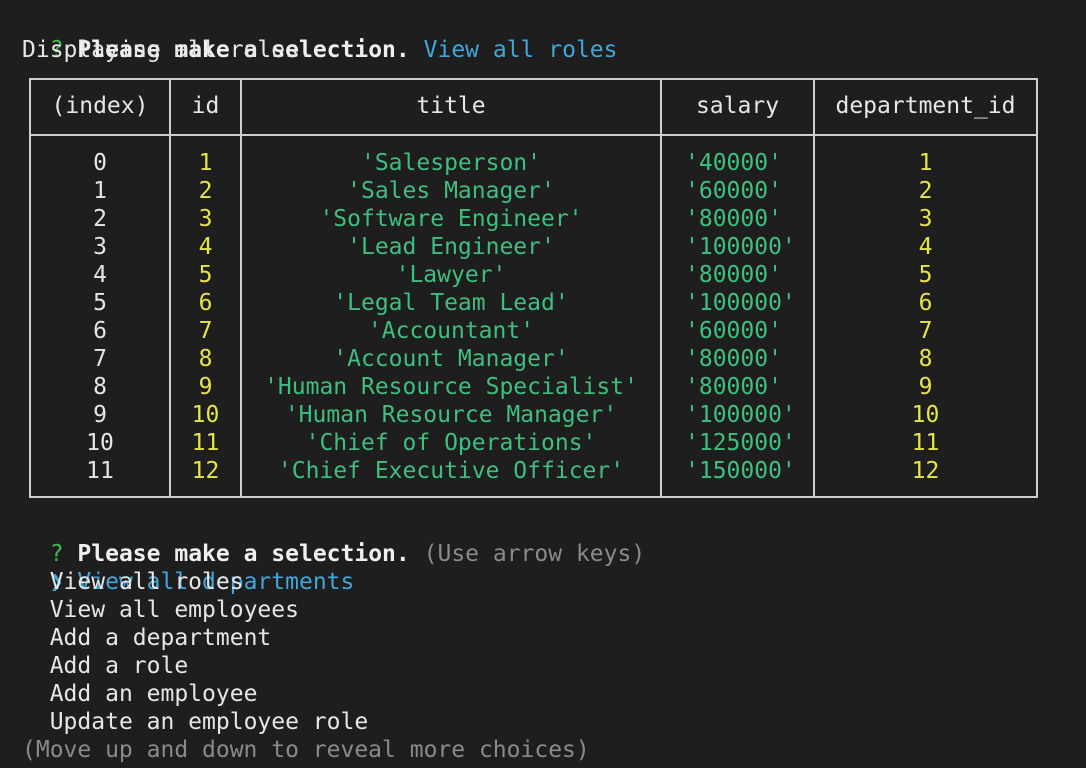 The height and width of the screenshot is (768, 1086). What do you see at coordinates (451, 106) in the screenshot?
I see `header-title: title` at bounding box center [451, 106].